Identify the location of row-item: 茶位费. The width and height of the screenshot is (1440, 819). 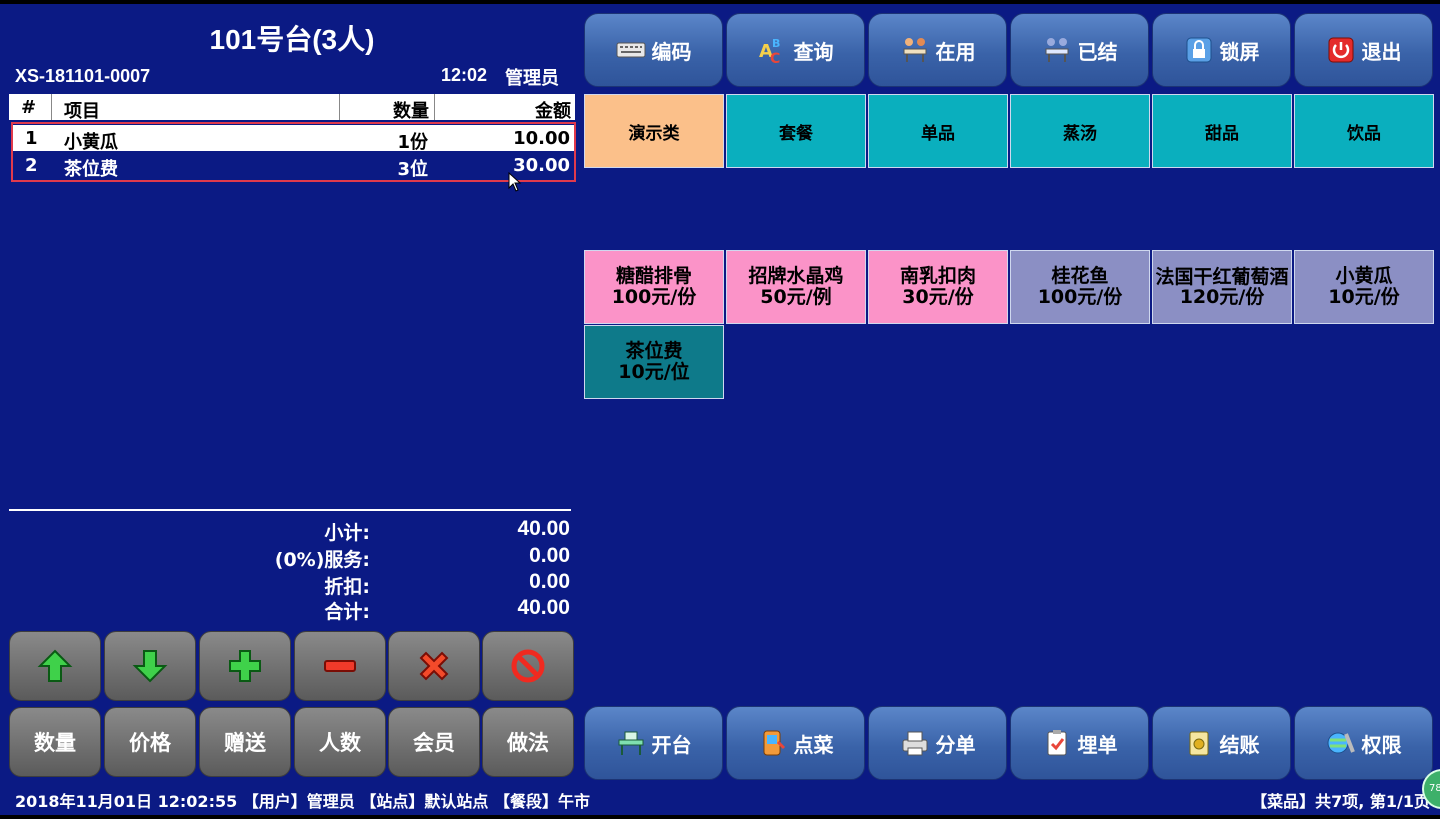
(91, 169).